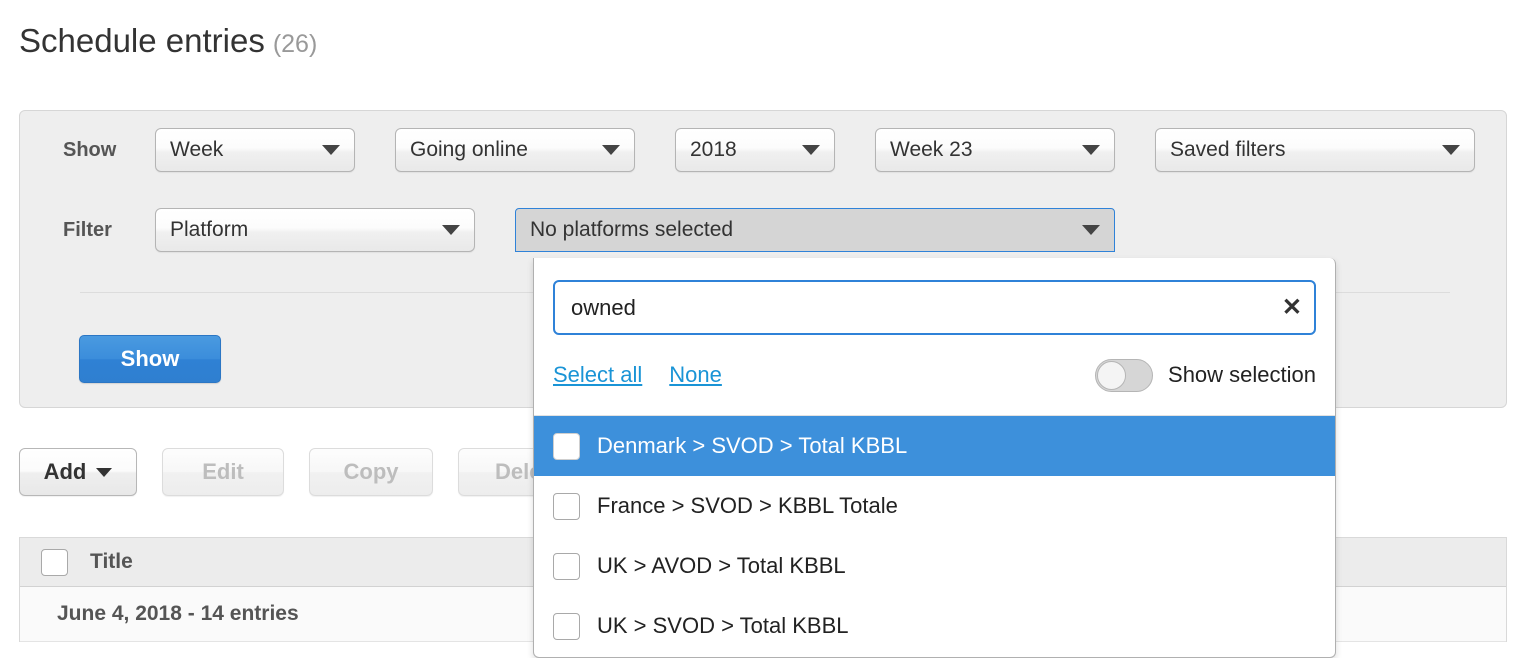 Image resolution: width=1526 pixels, height=658 pixels. I want to click on platform-multiselect-value: No platforms selected, so click(632, 229).